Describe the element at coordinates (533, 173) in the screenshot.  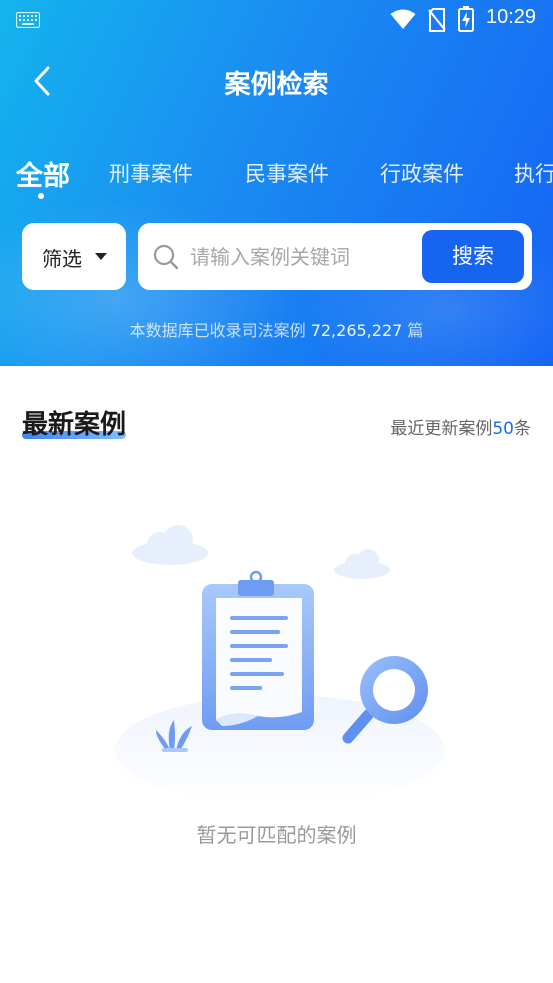
I see `tab-execution: 执行` at that location.